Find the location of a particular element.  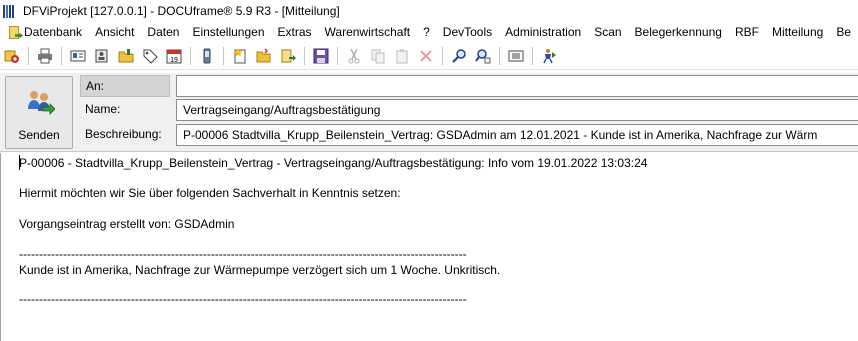

paste-icon is located at coordinates (402, 56).